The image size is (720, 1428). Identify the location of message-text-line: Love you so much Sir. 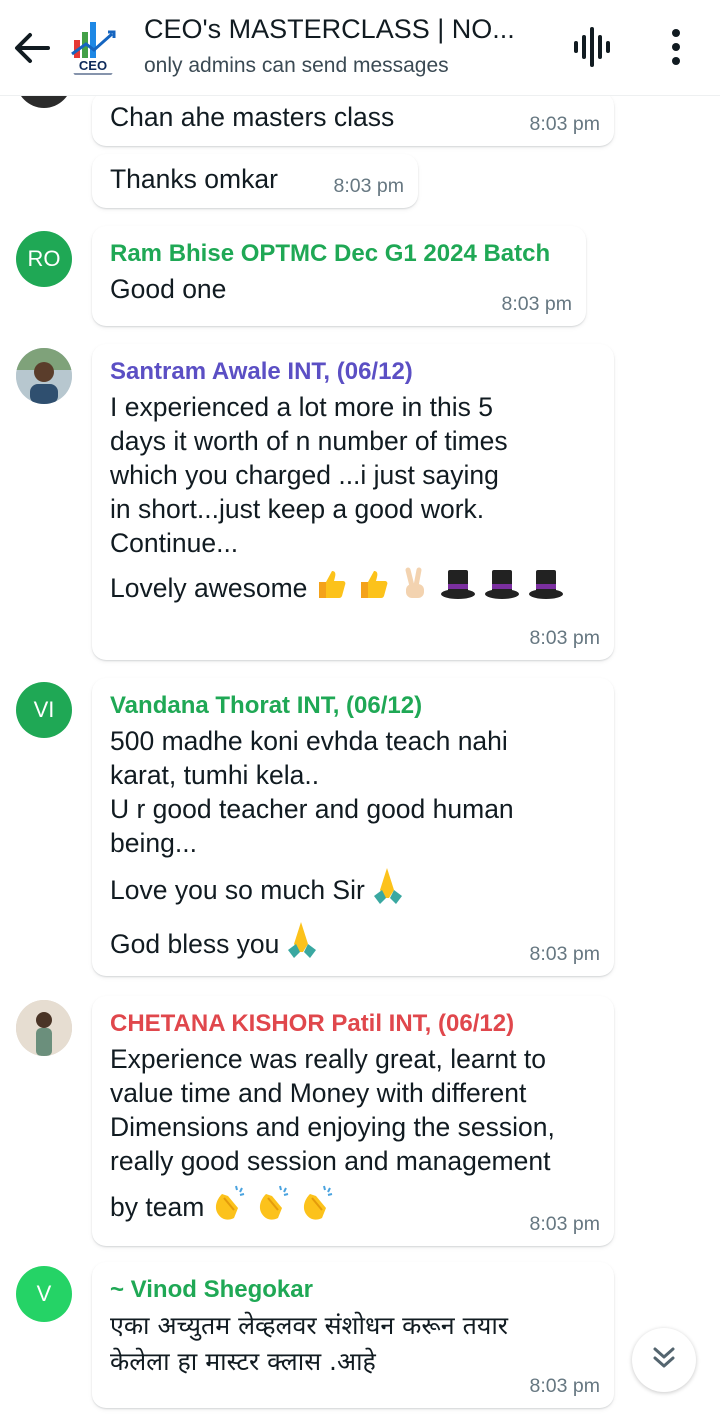
(353, 890).